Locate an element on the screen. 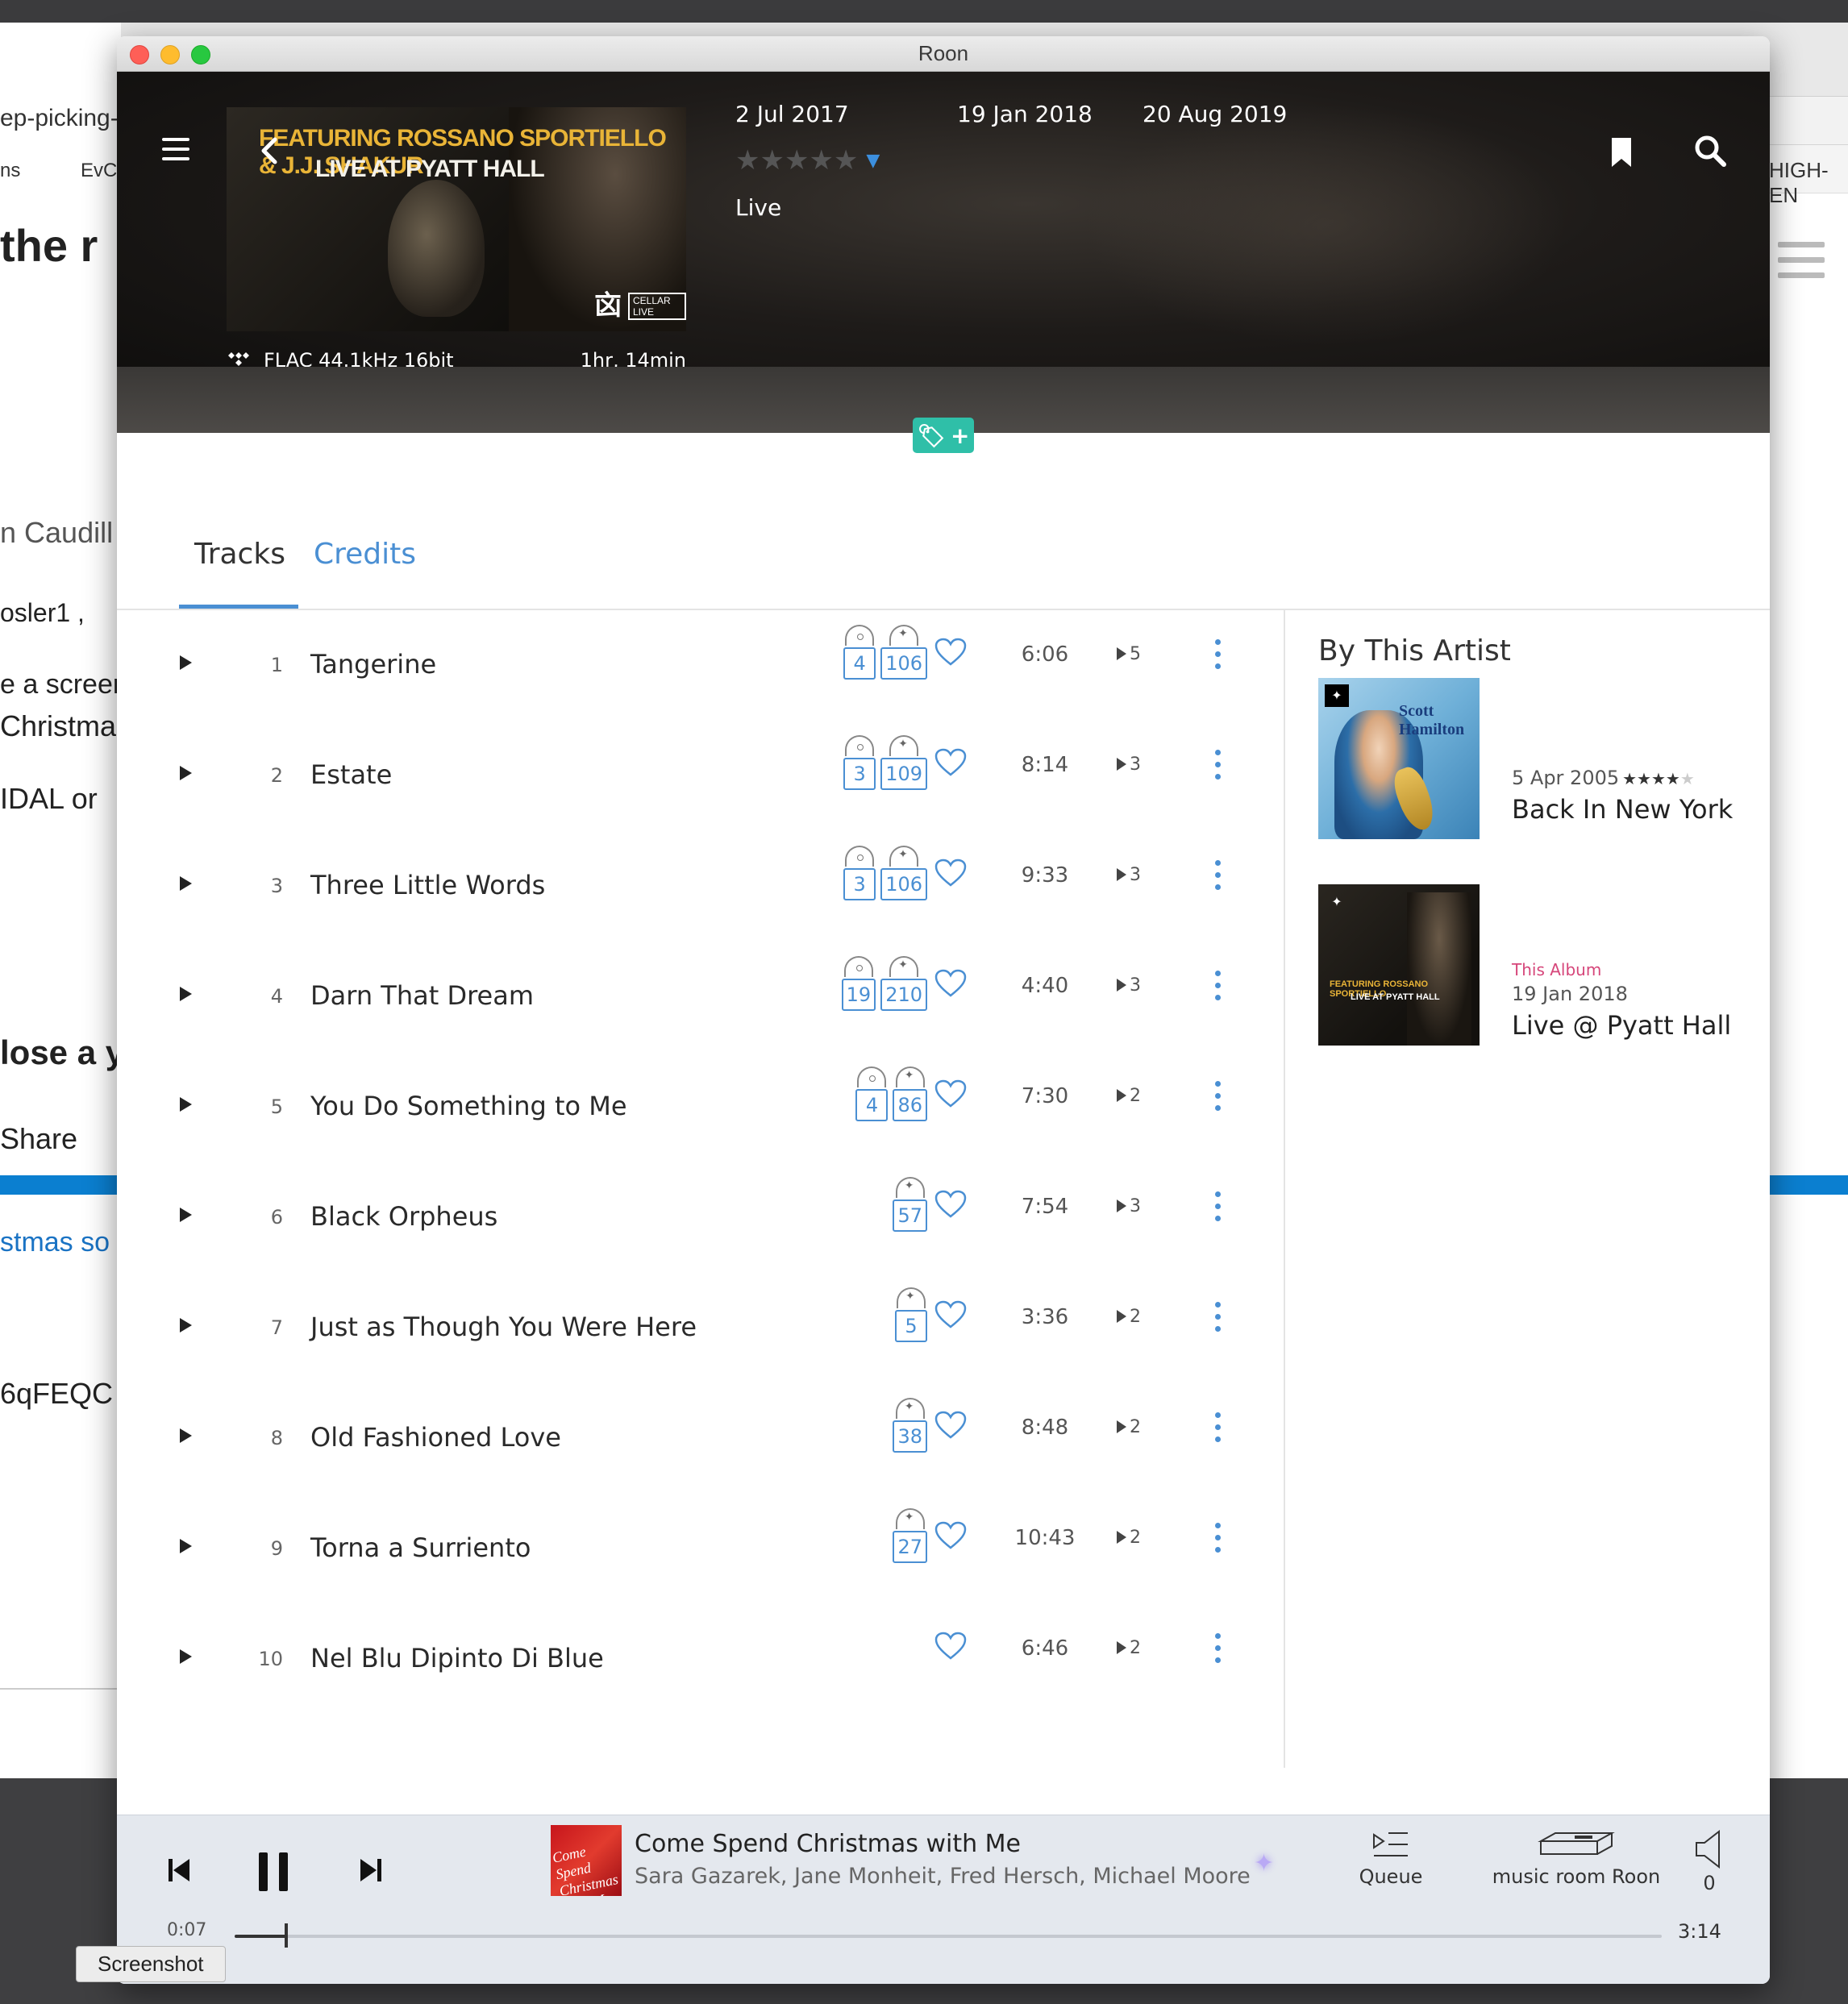 This screenshot has width=1848, height=2004. seek-handle is located at coordinates (286, 1936).